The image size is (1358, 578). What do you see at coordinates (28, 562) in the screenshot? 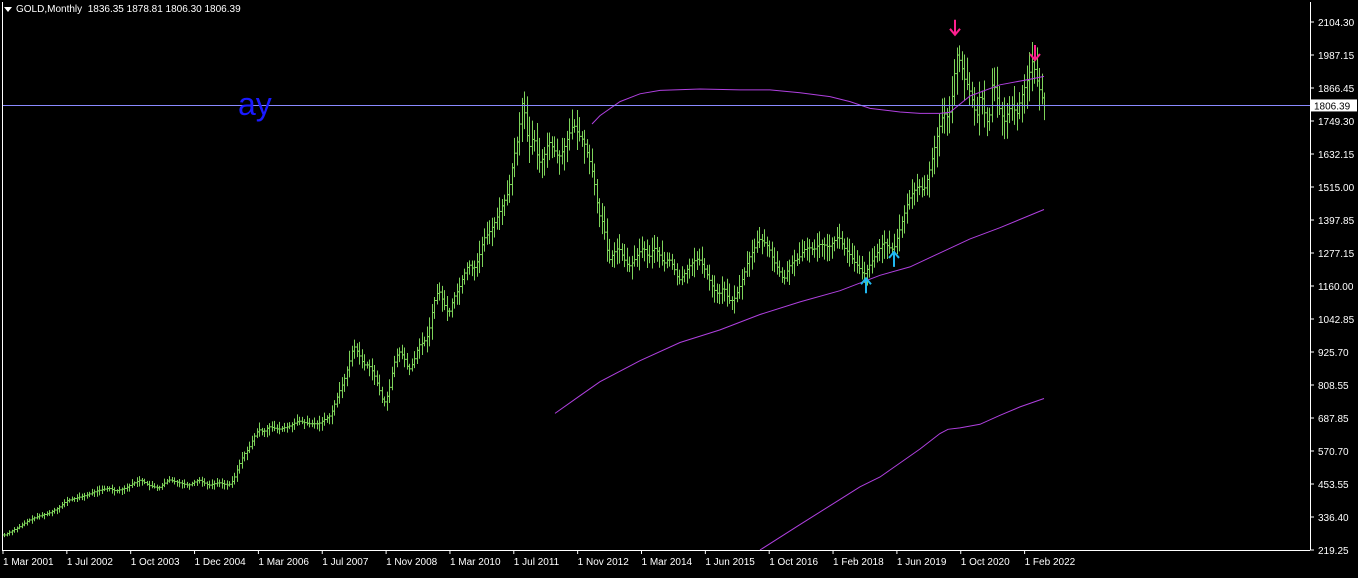
I see `x-tick-label: 1 Mar 2001` at bounding box center [28, 562].